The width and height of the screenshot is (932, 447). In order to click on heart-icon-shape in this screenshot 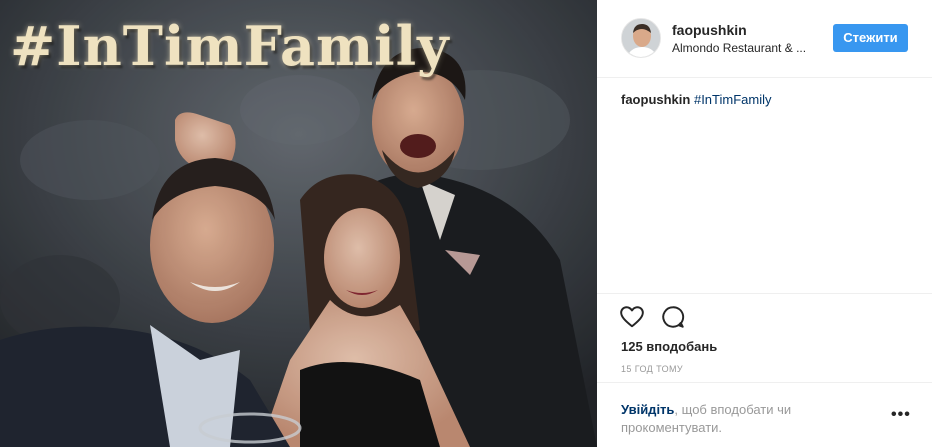, I will do `click(632, 317)`.